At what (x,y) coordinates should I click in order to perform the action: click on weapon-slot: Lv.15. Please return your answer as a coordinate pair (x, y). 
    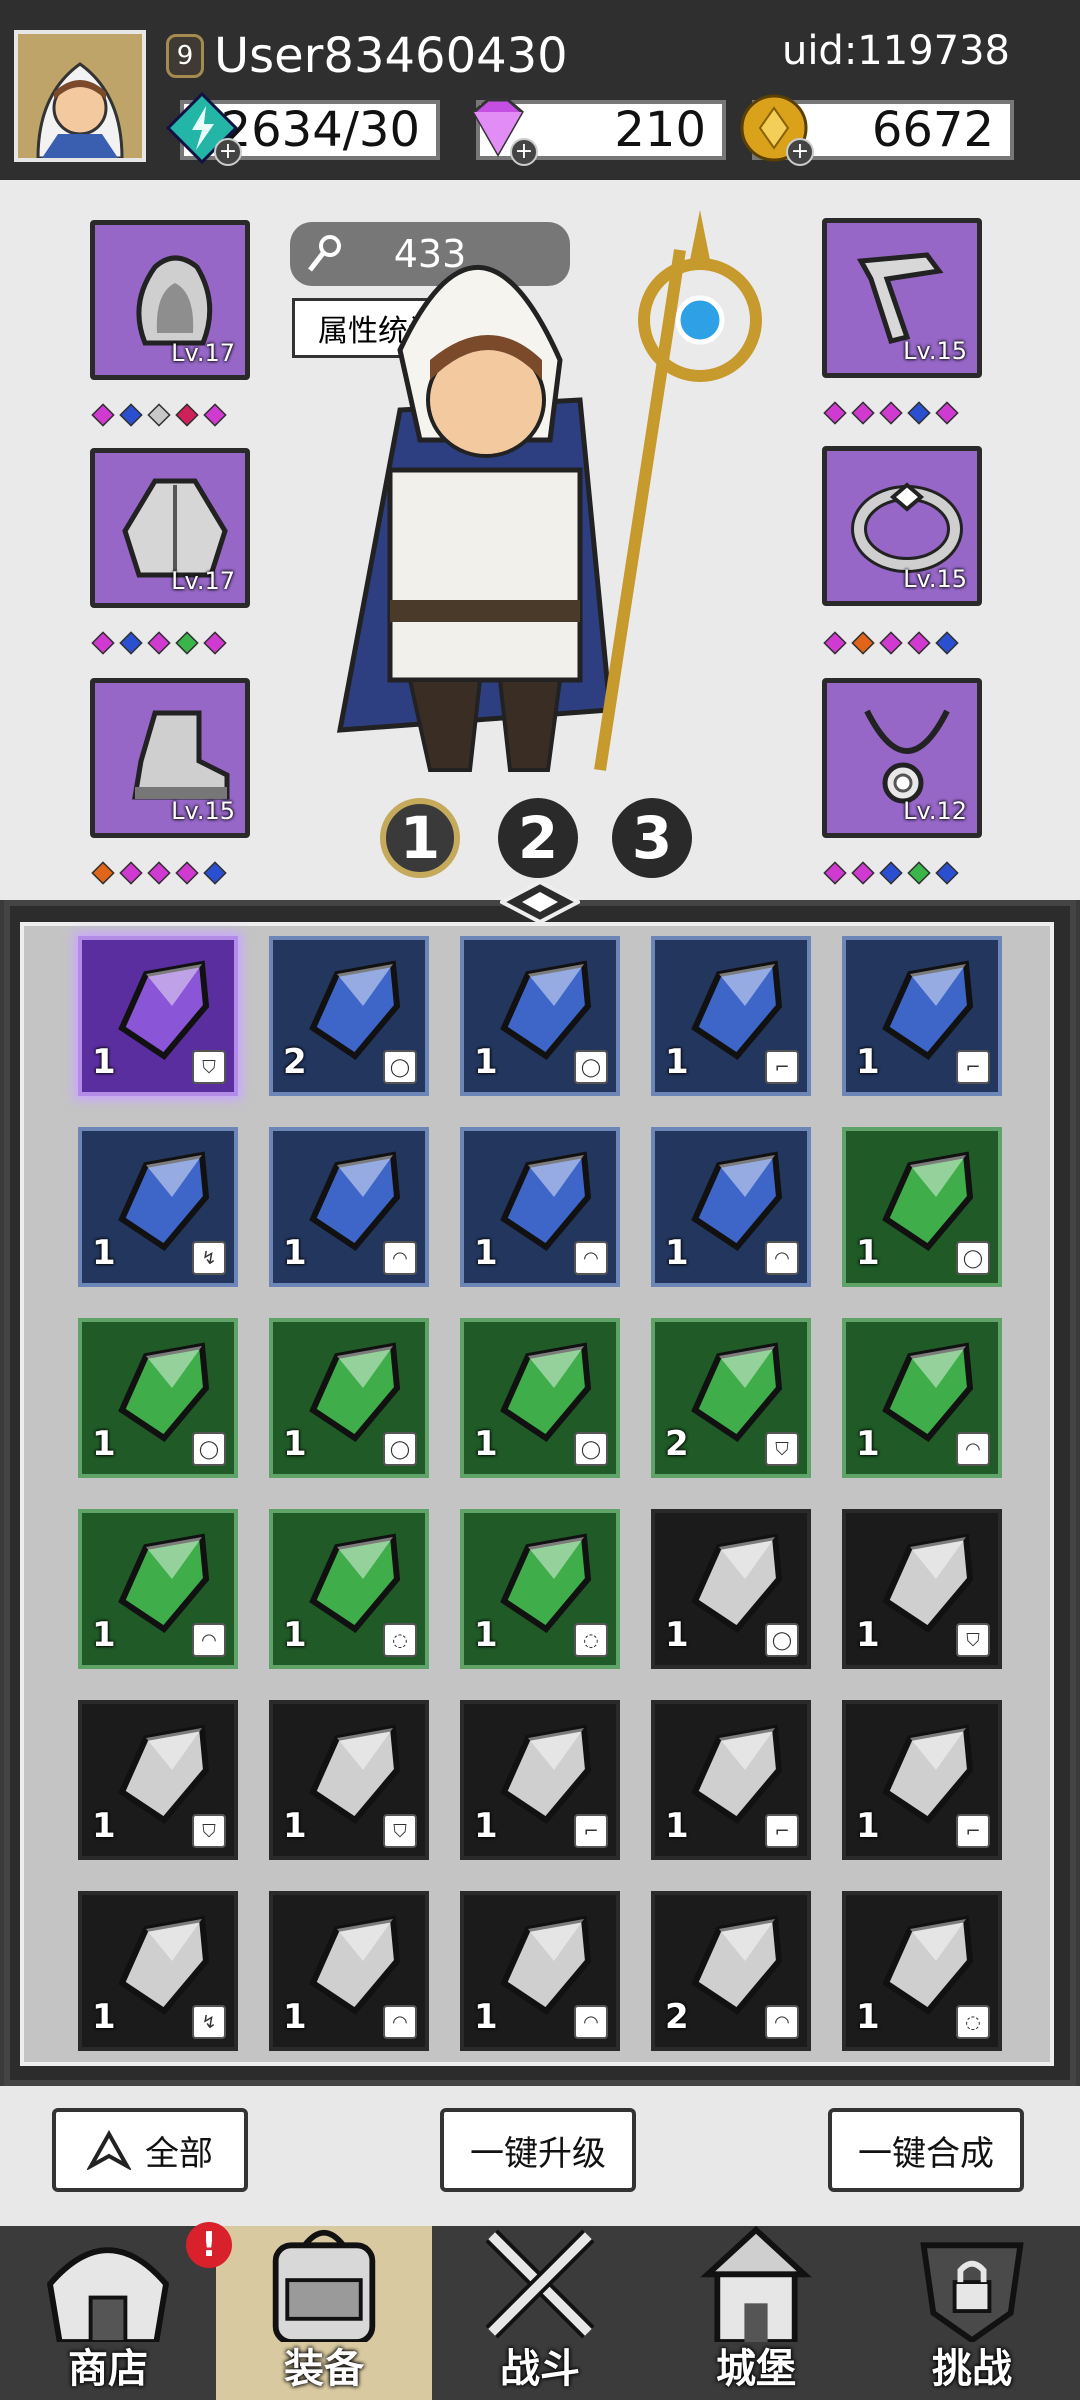
    Looking at the image, I should click on (902, 298).